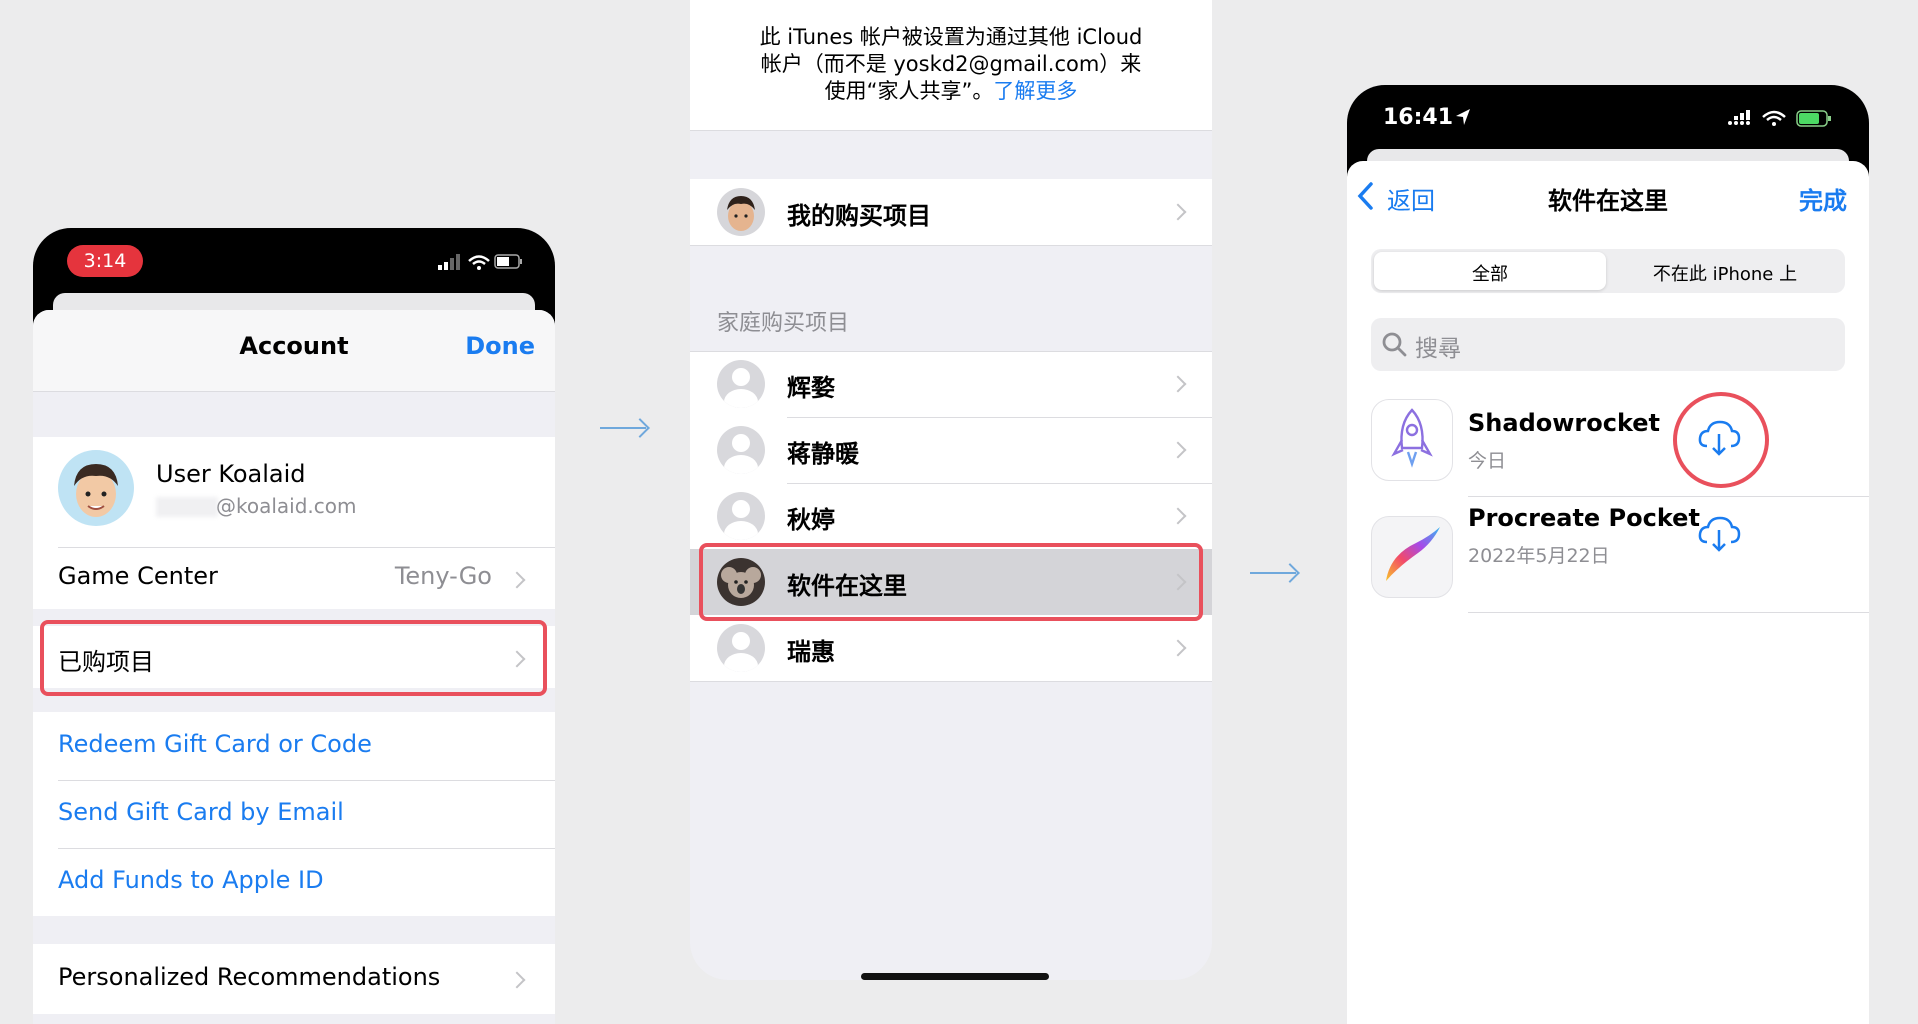 This screenshot has height=1024, width=1918. I want to click on done-button: Done, so click(500, 346).